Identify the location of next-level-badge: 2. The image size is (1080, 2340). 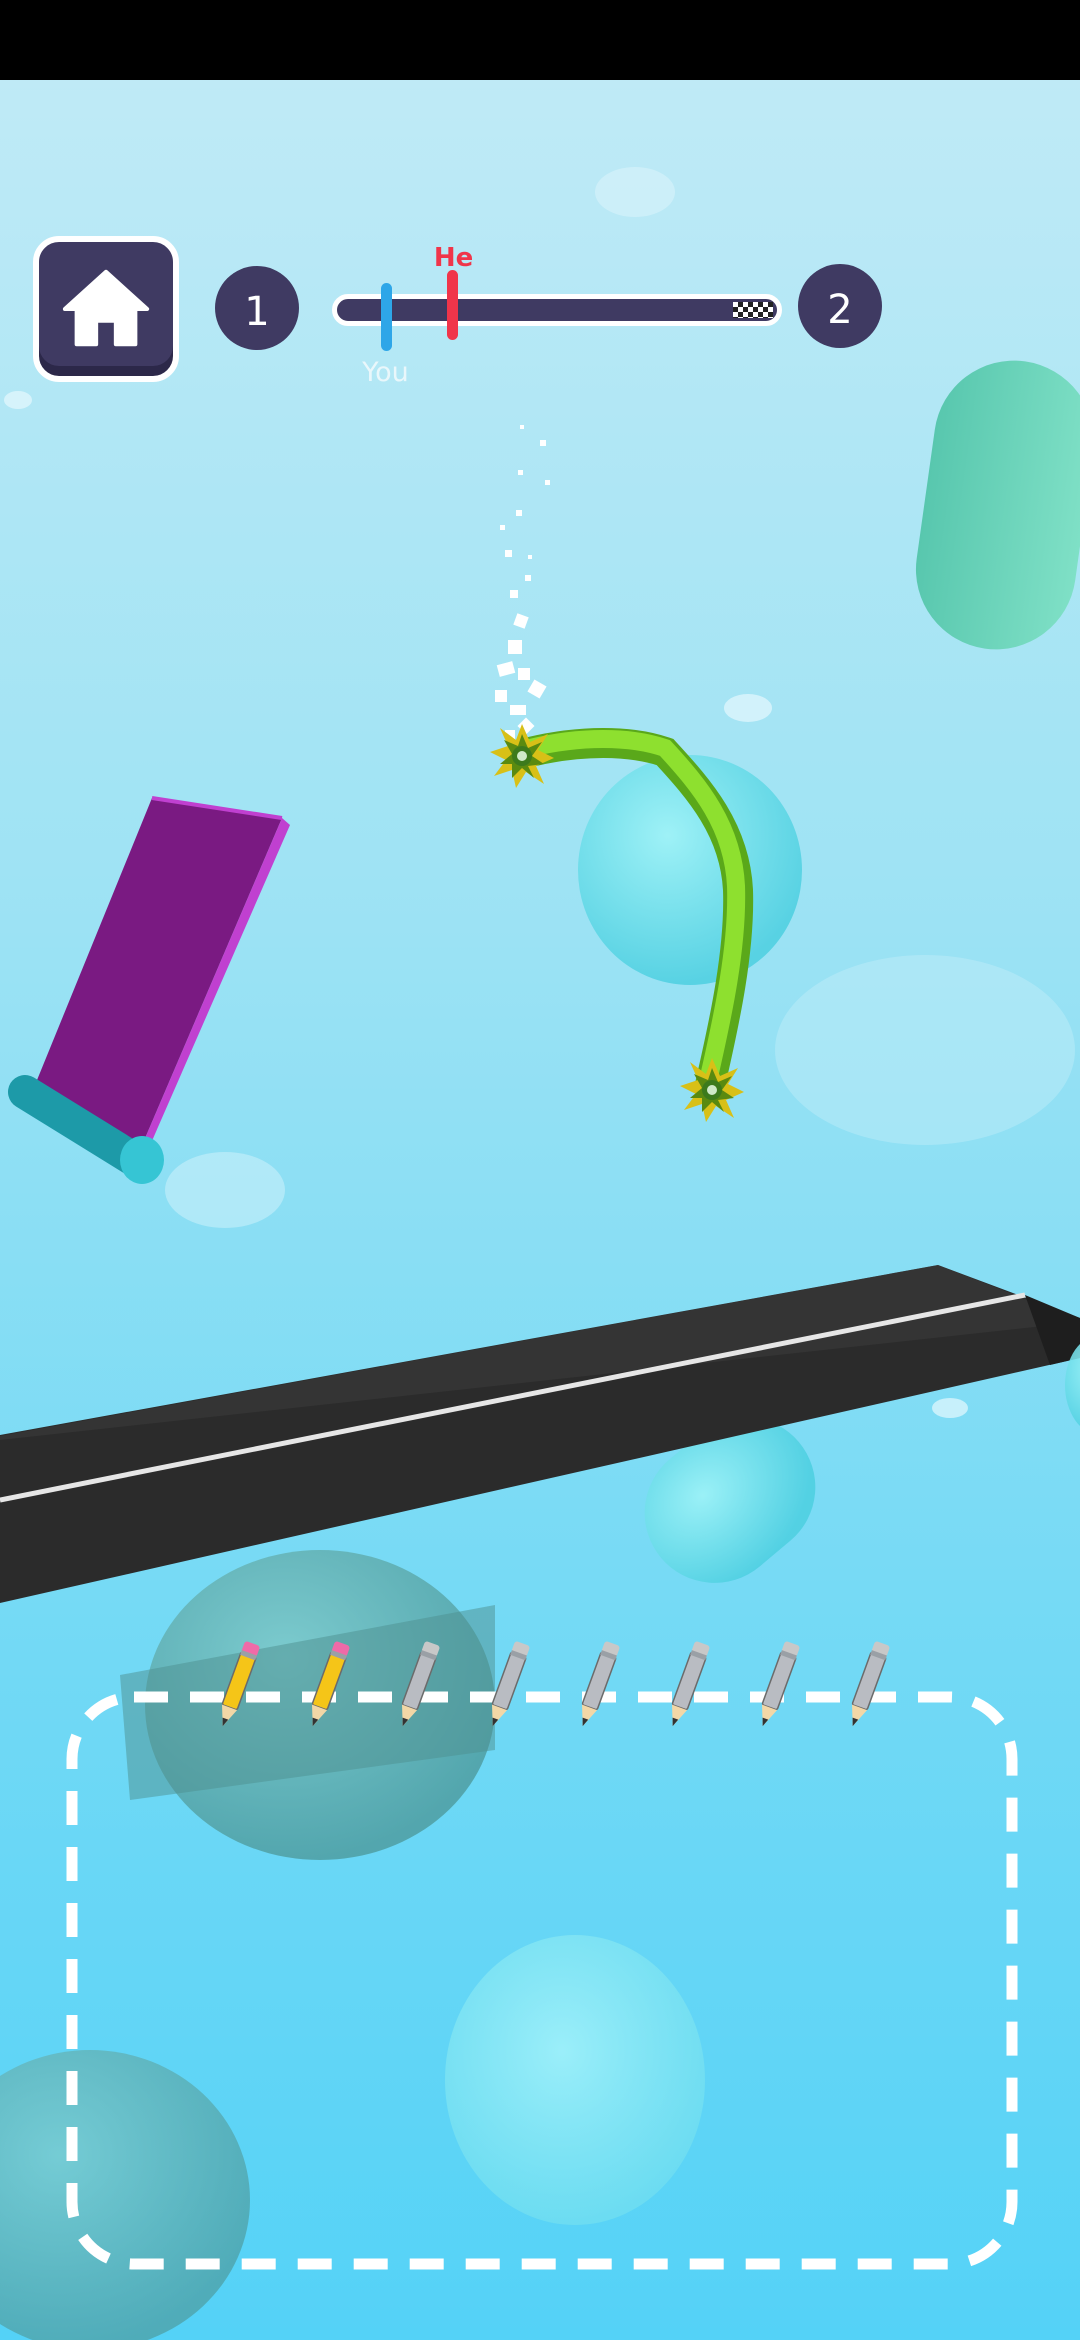
(840, 306).